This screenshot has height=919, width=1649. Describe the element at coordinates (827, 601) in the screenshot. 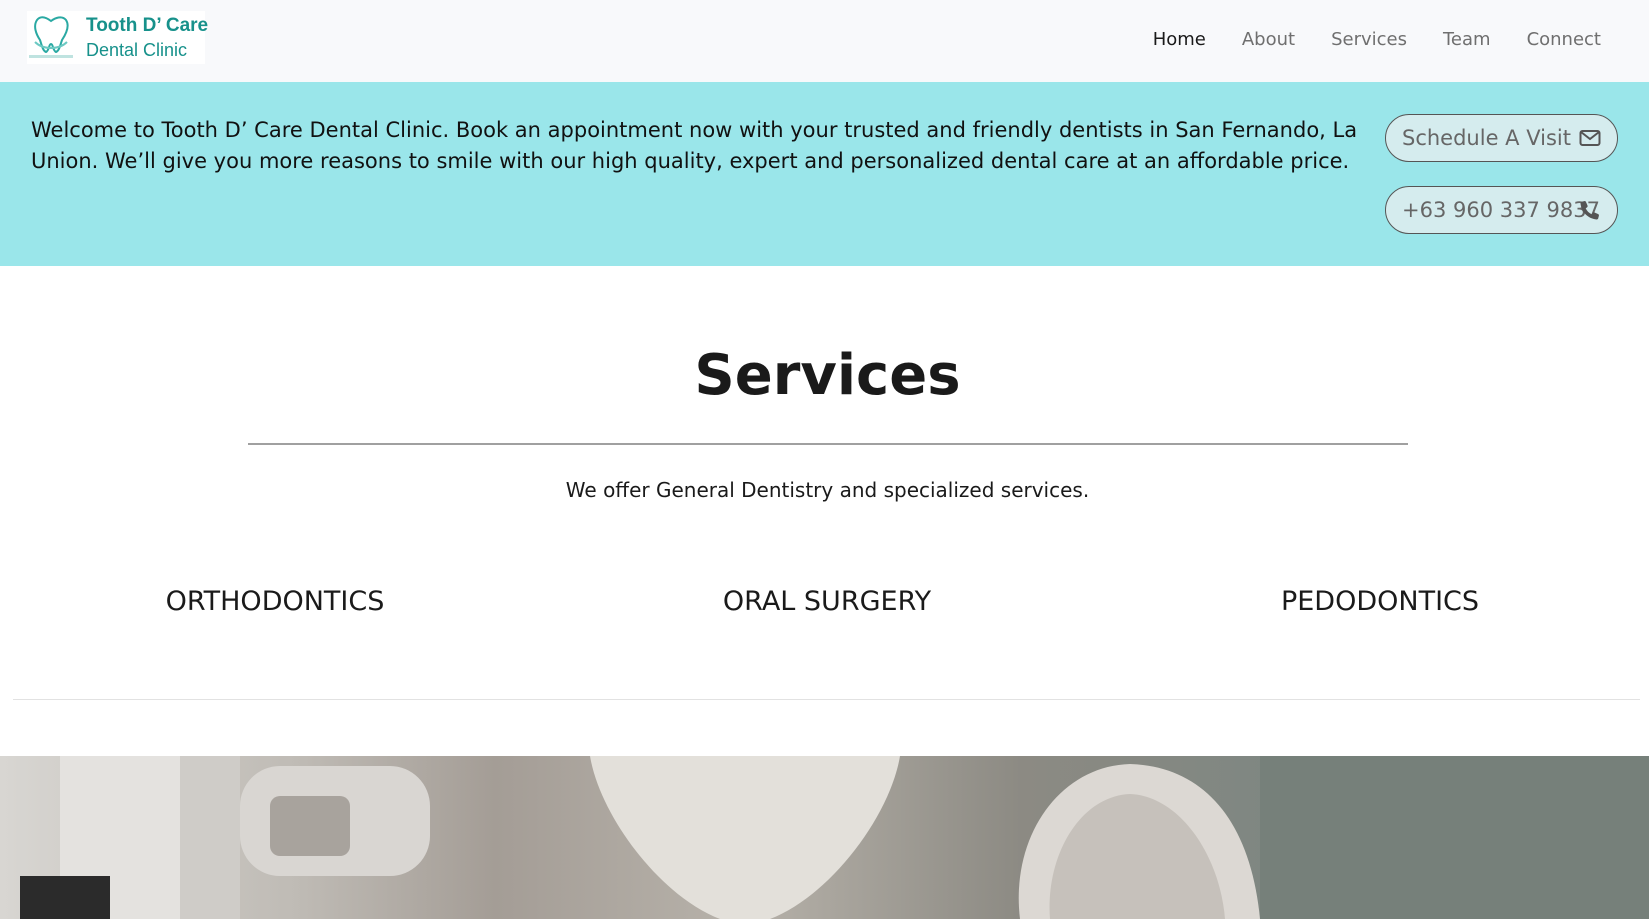

I see `service-oral-surgery: ORAL SURGERY` at that location.